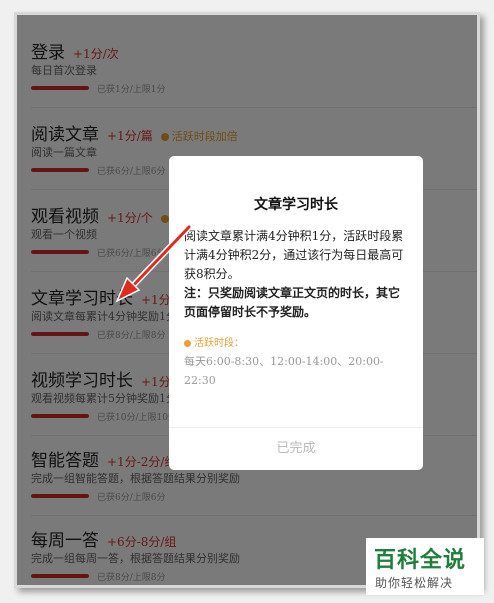  Describe the element at coordinates (420, 560) in the screenshot. I see `watermark-main-text: 百科全说` at that location.